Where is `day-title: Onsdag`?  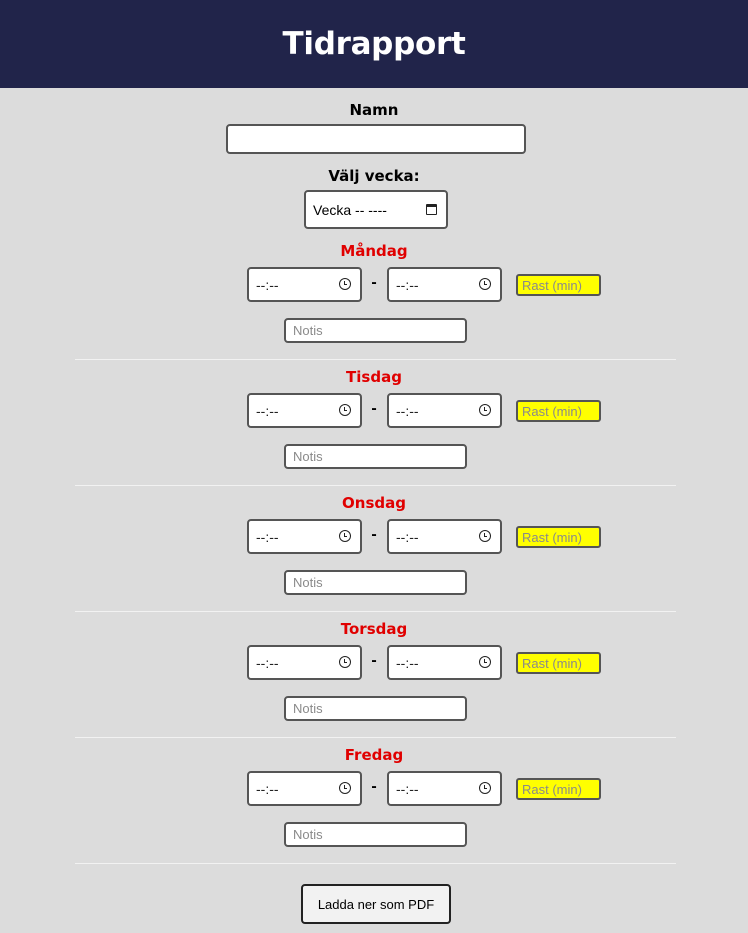 day-title: Onsdag is located at coordinates (374, 503).